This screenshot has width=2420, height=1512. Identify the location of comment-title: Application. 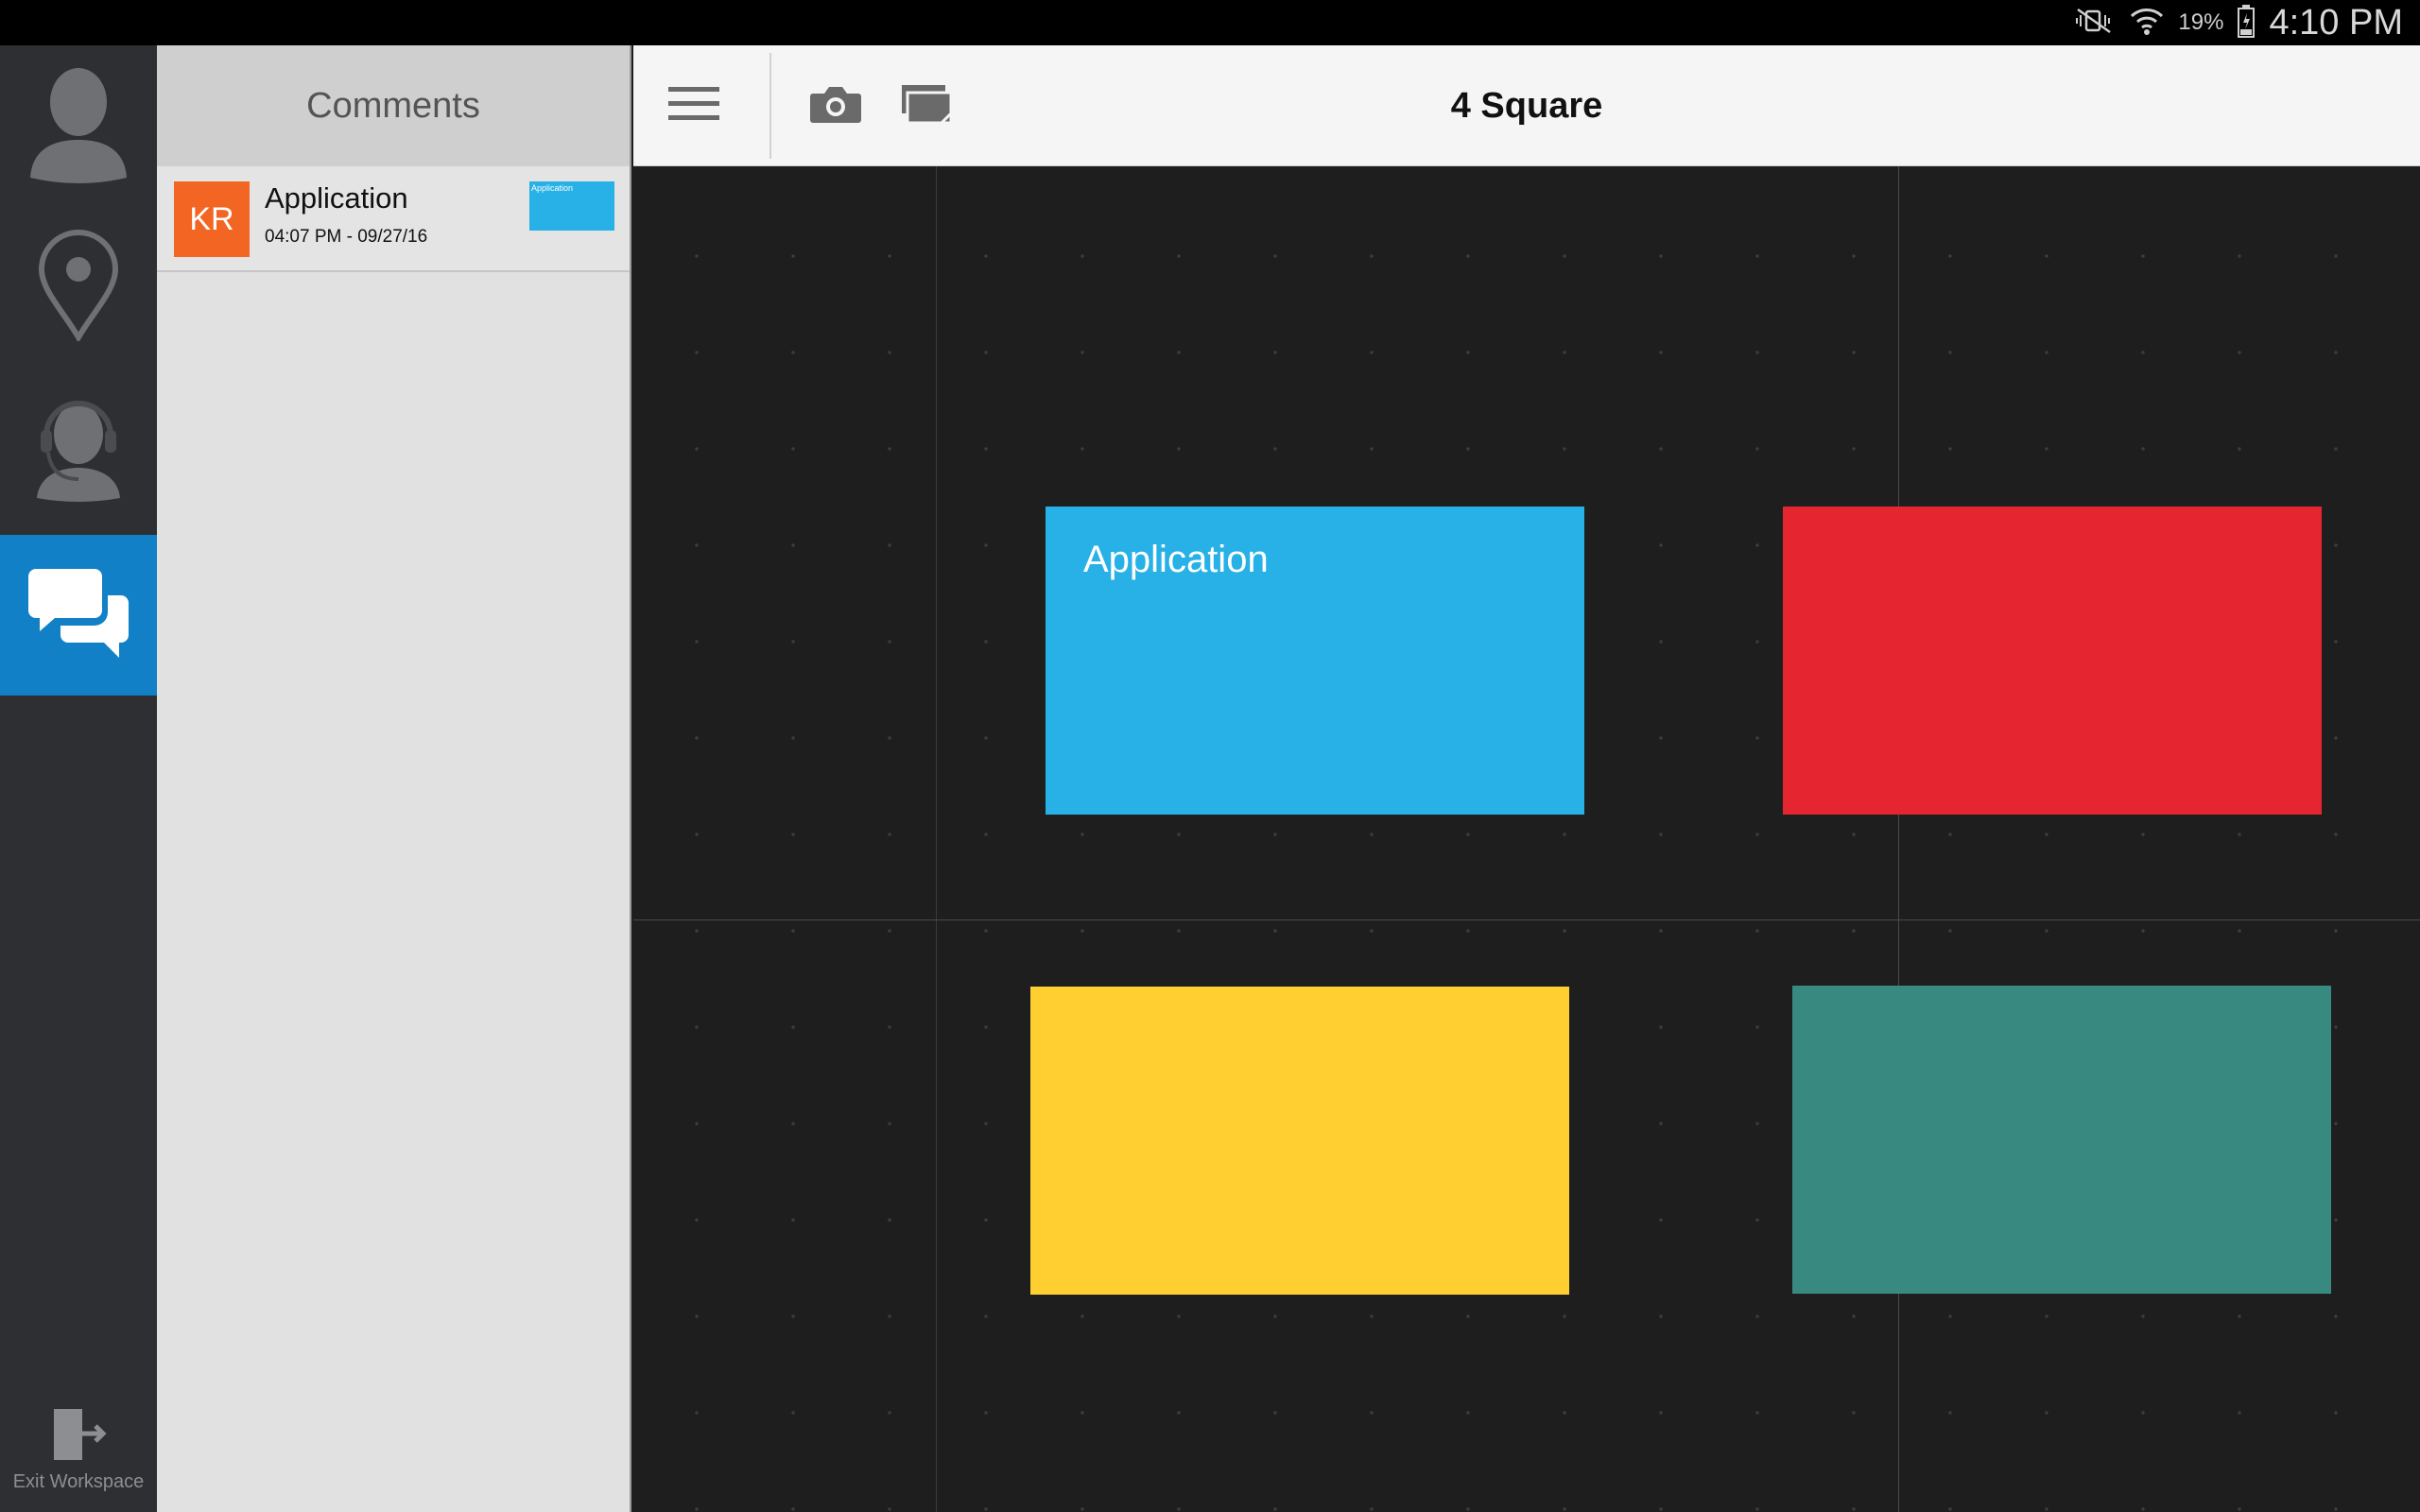
(336, 198).